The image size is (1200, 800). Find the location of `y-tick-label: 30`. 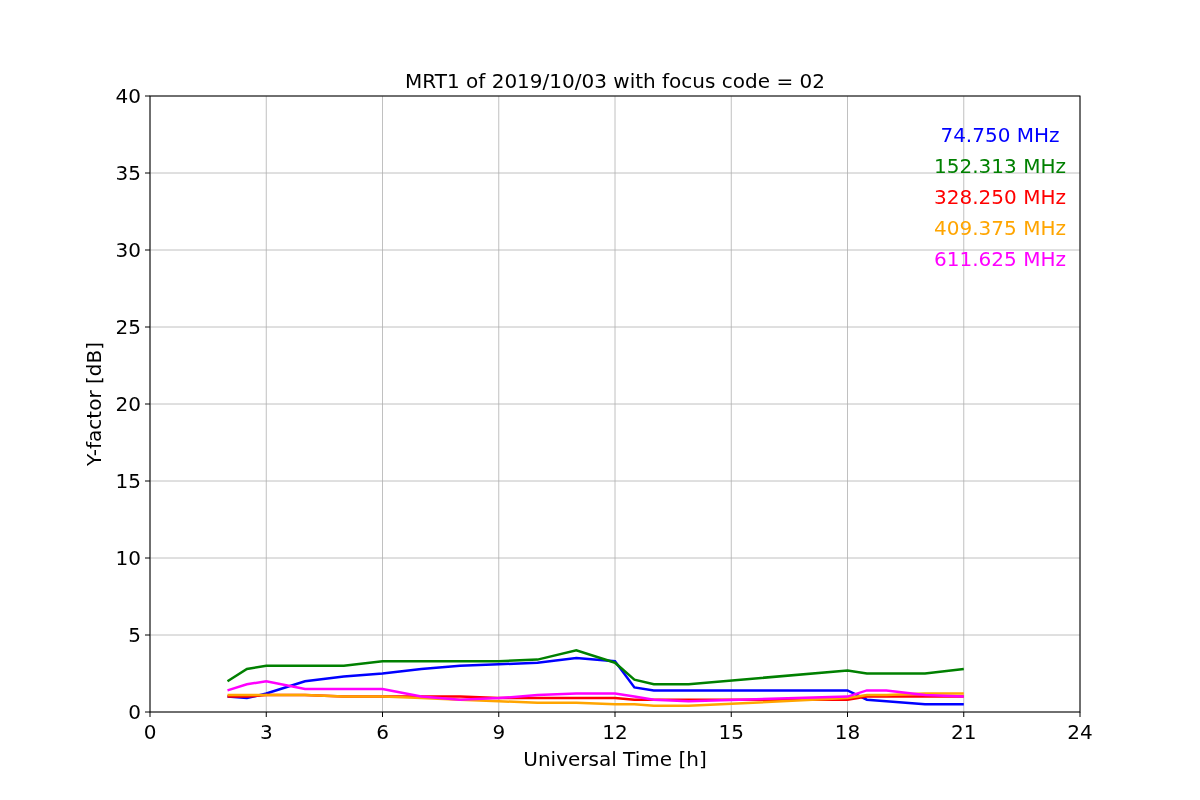

y-tick-label: 30 is located at coordinates (128, 250).